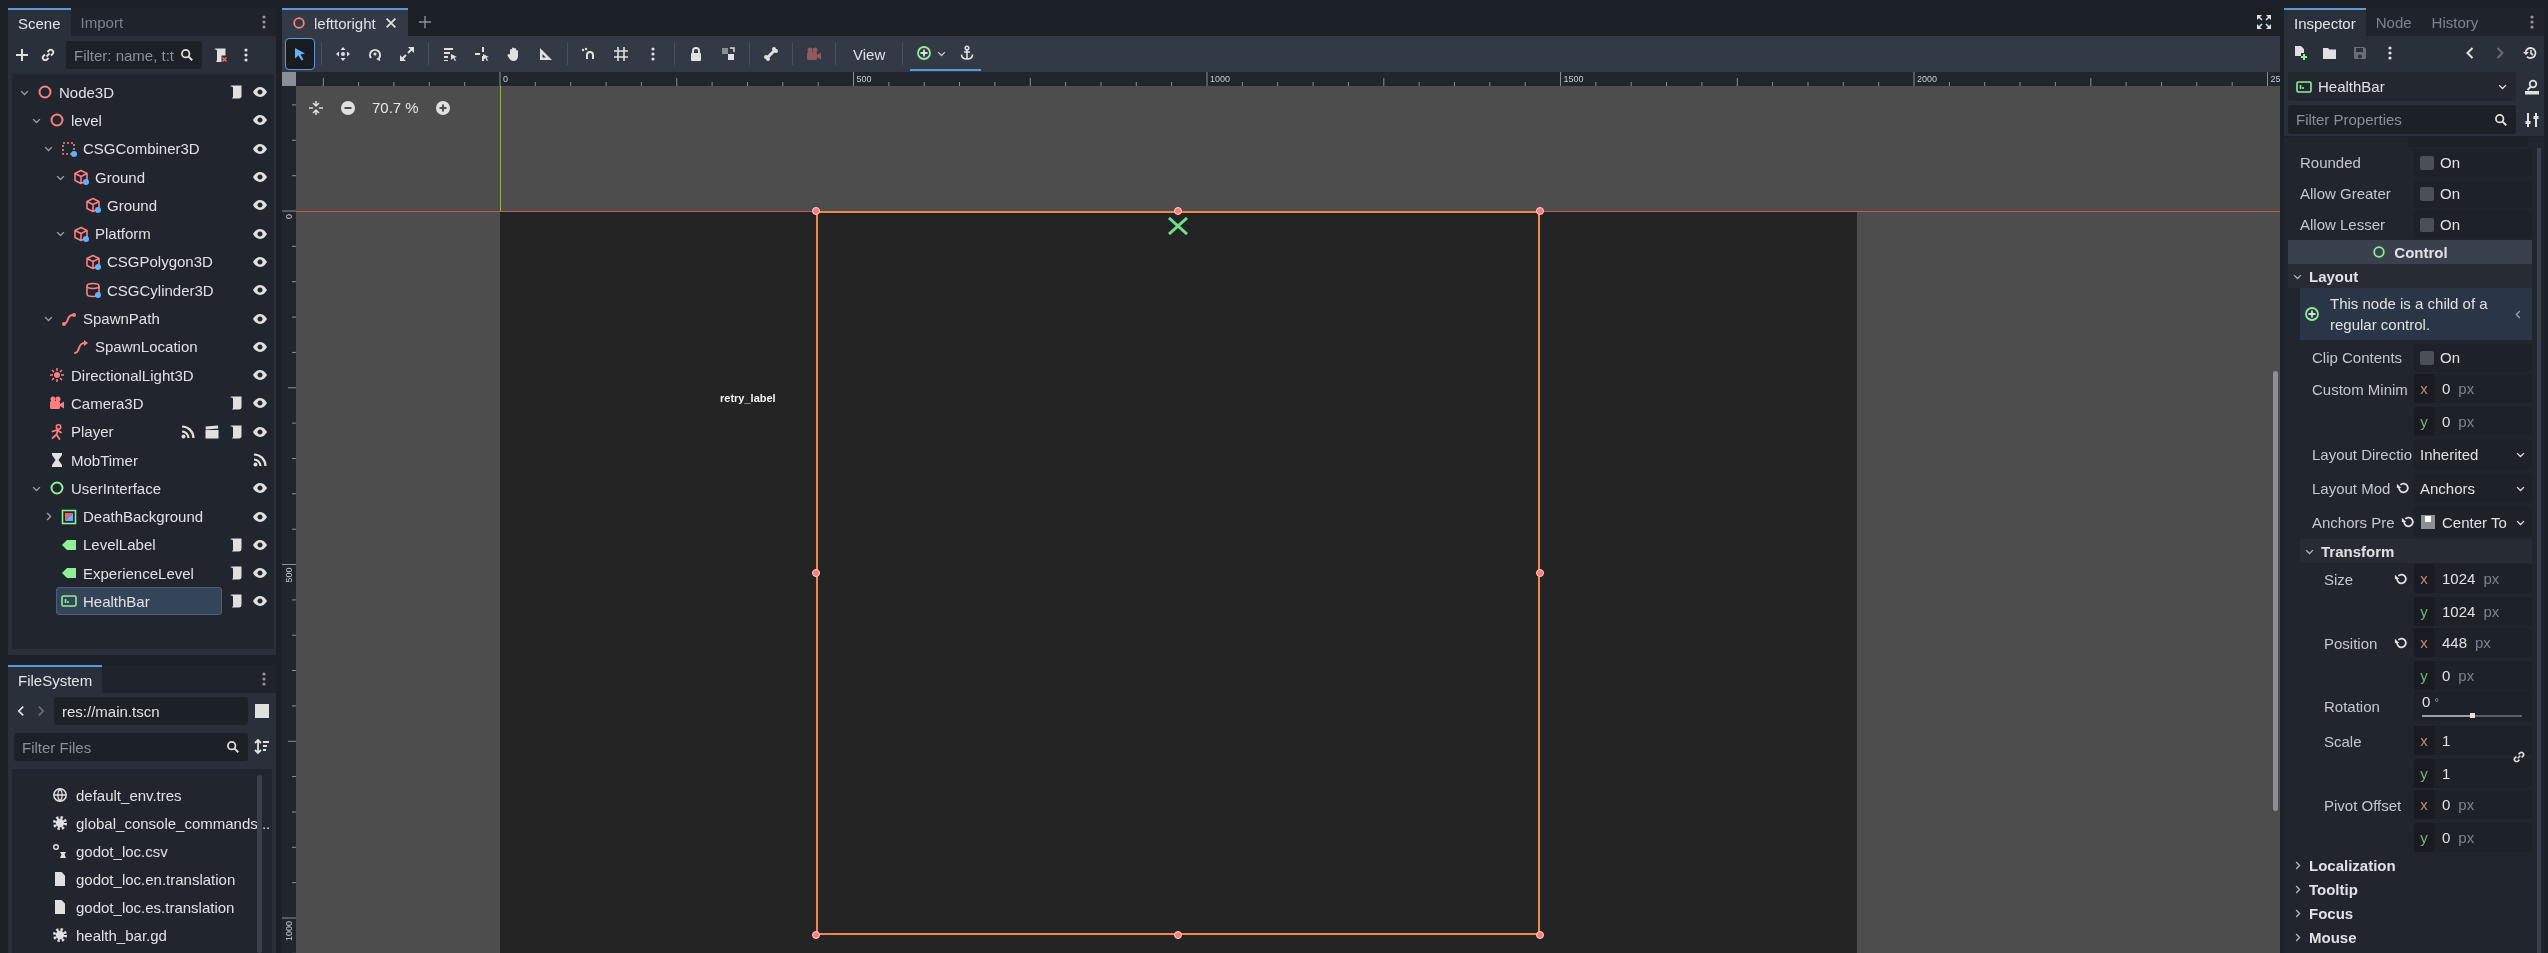 Image resolution: width=2548 pixels, height=953 pixels. What do you see at coordinates (145, 488) in the screenshot?
I see `tree-item: UserInterface` at bounding box center [145, 488].